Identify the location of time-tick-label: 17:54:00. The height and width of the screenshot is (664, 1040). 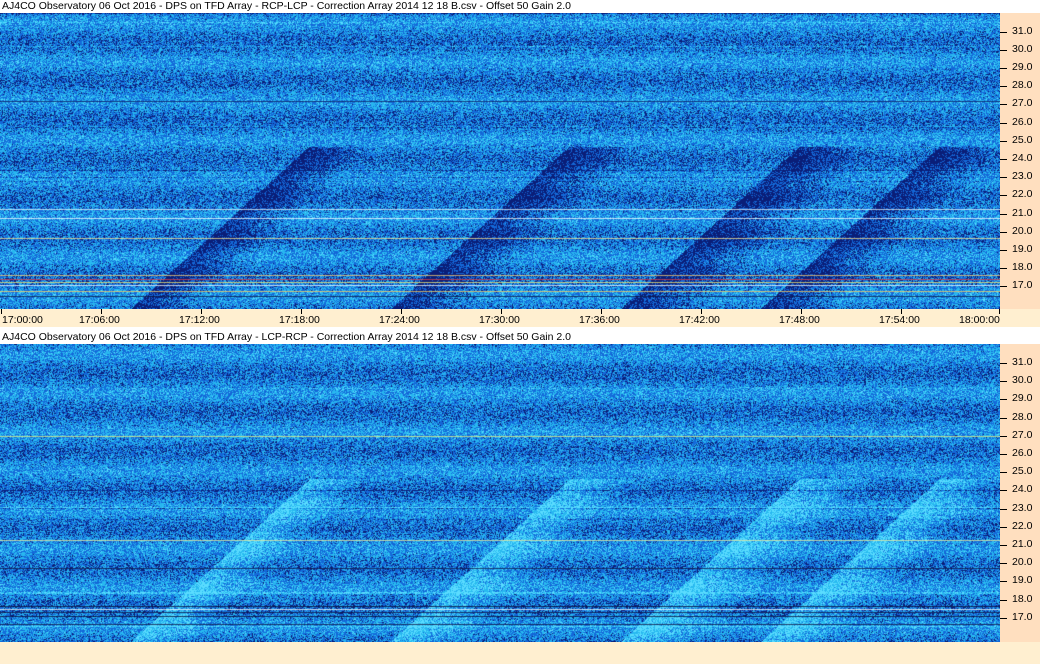
(899, 320).